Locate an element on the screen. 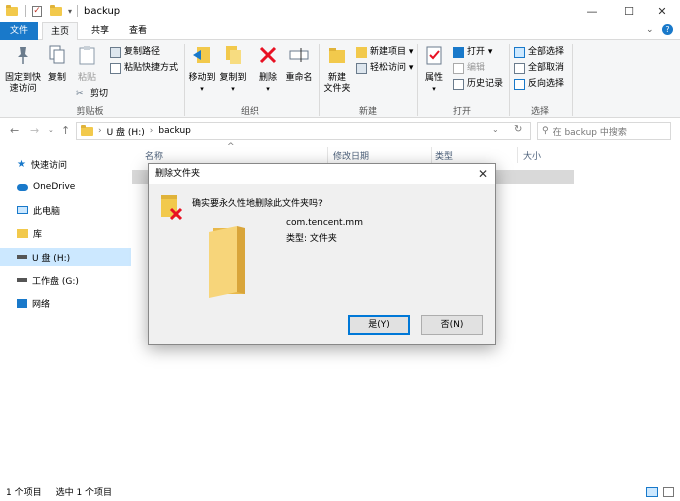  nav-label: U 盘 (H:) is located at coordinates (51, 258).